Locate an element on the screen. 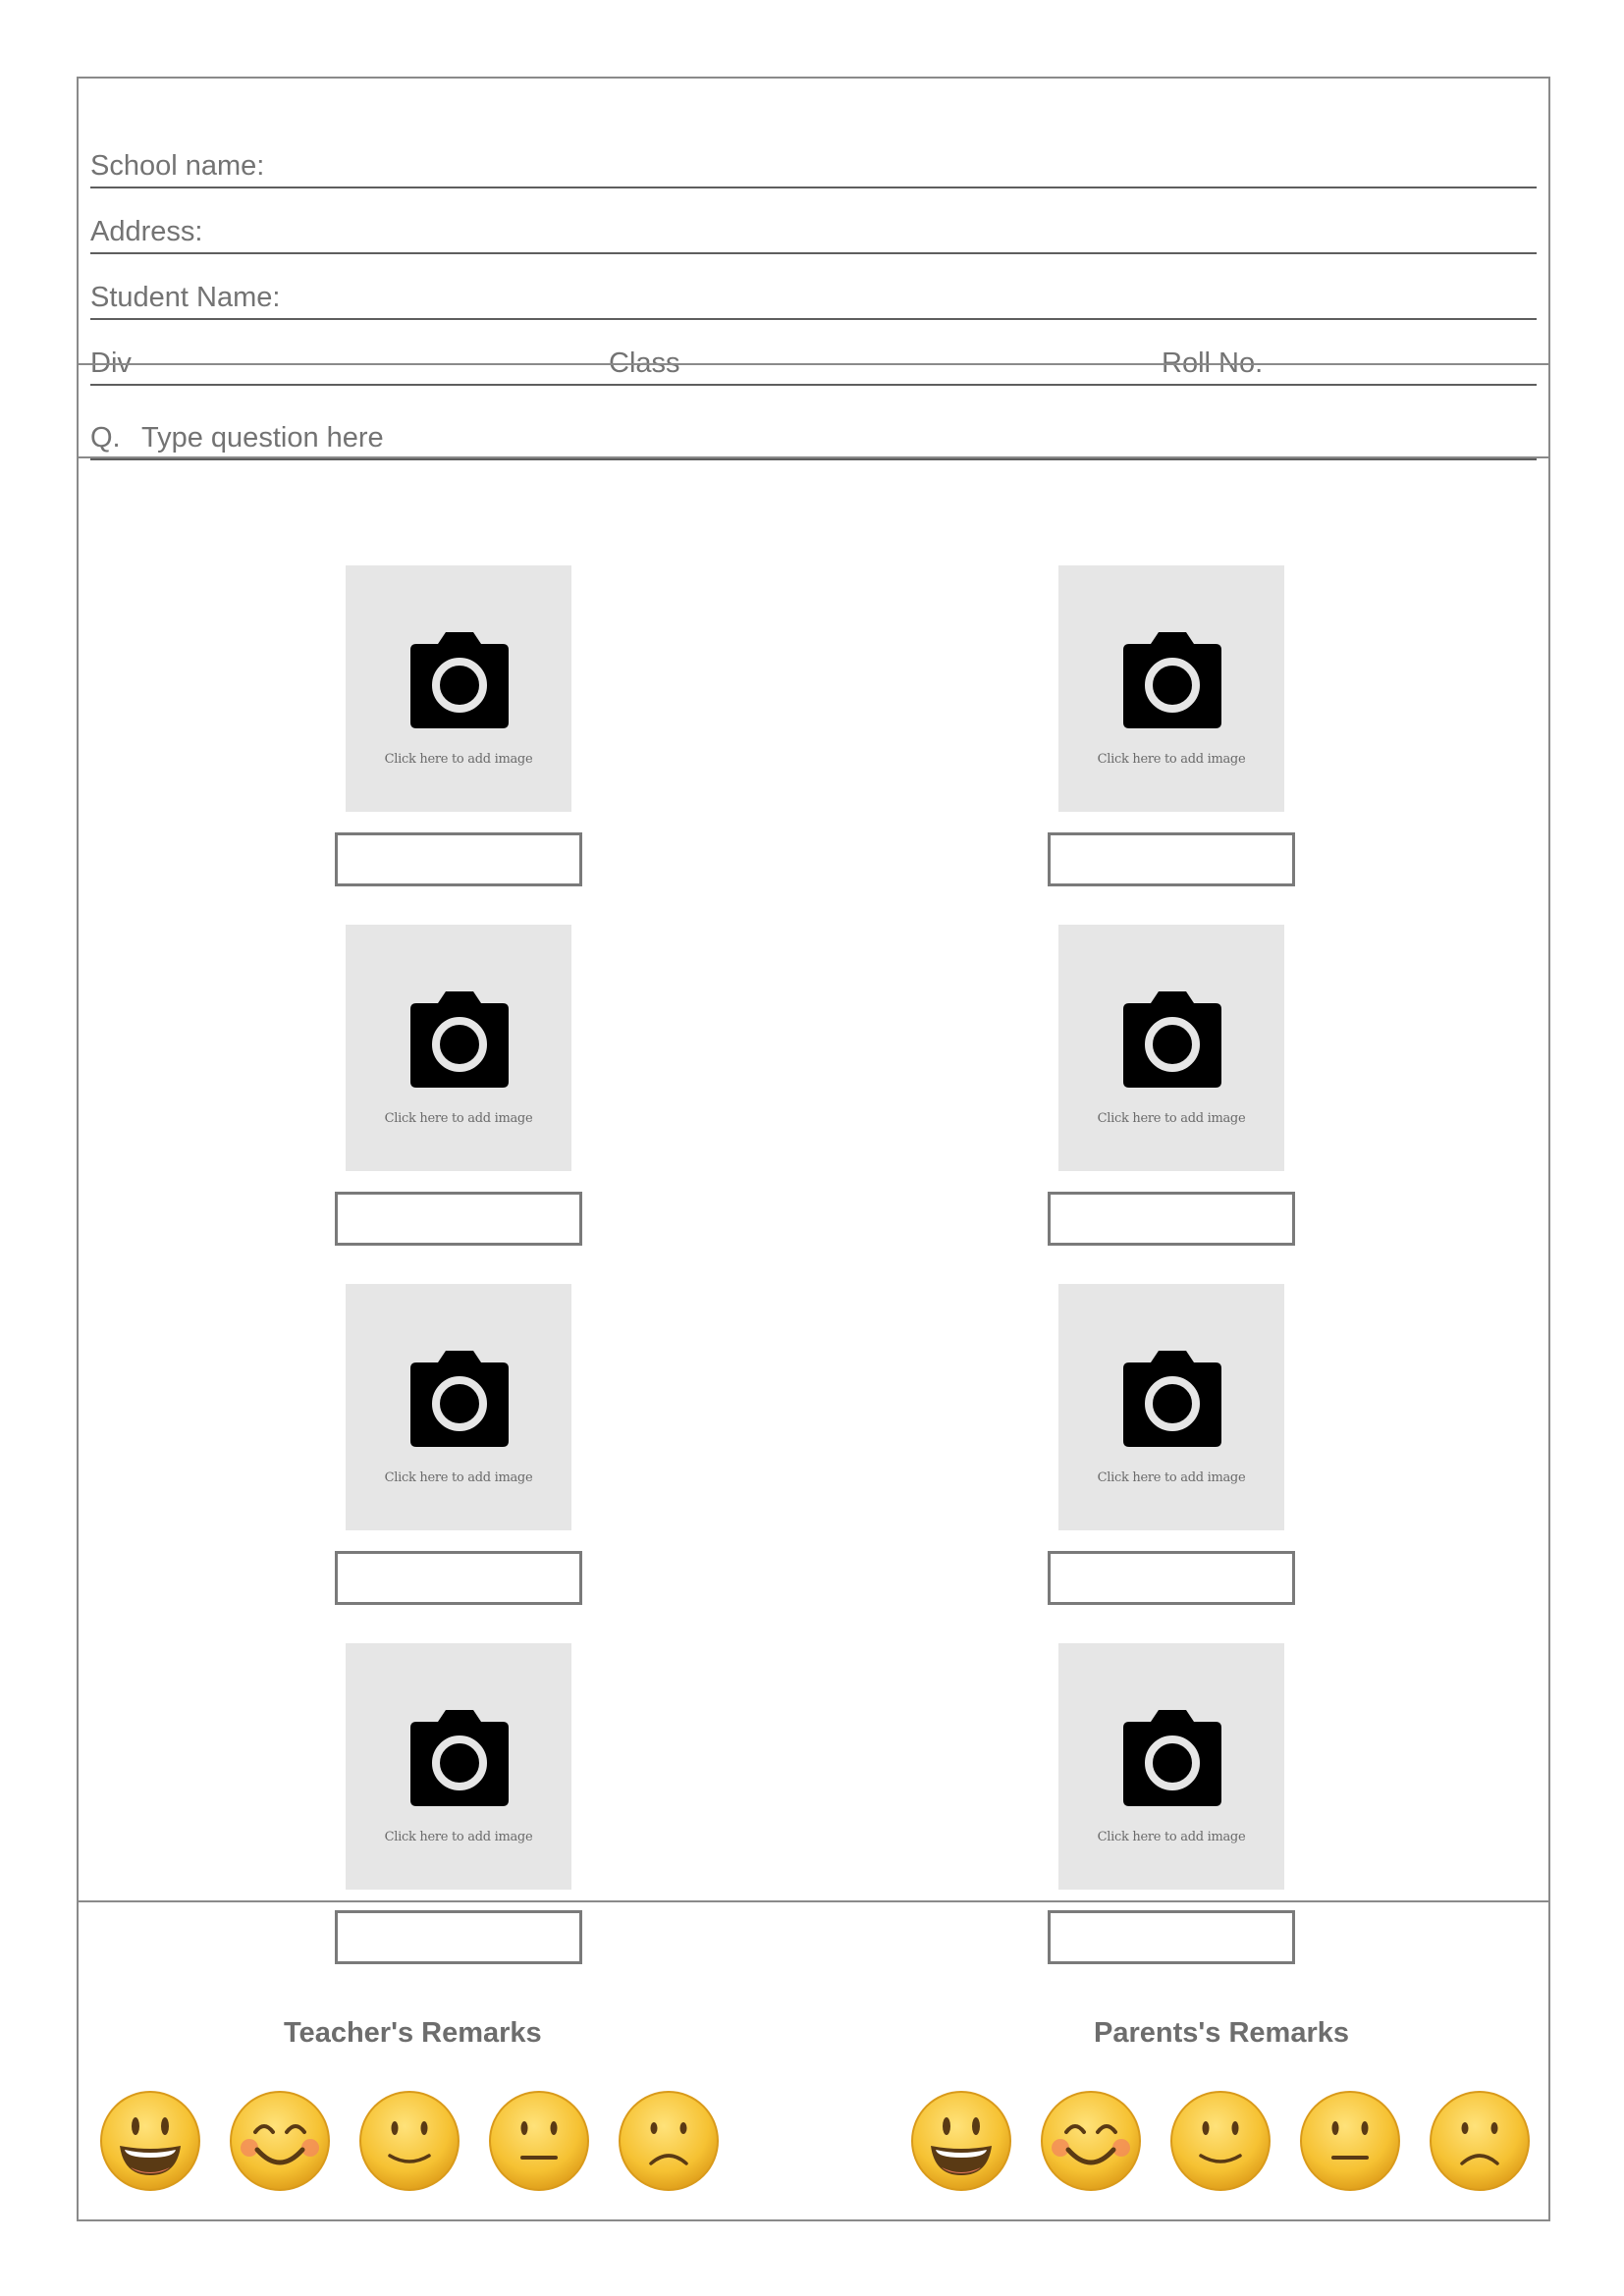 The width and height of the screenshot is (1624, 2296). question-field: Q. Type question here is located at coordinates (813, 426).